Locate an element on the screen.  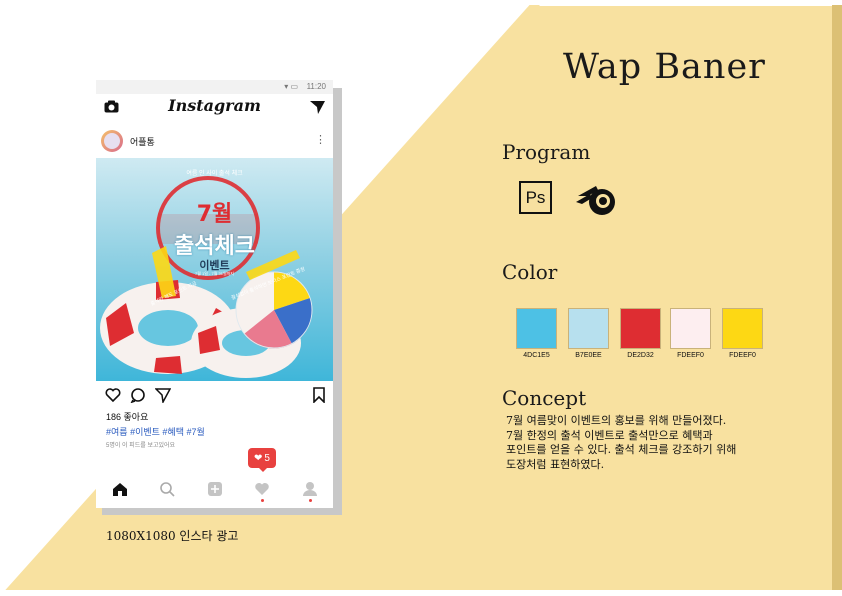
swatch-label-2: B7E0EE is located at coordinates (588, 355).